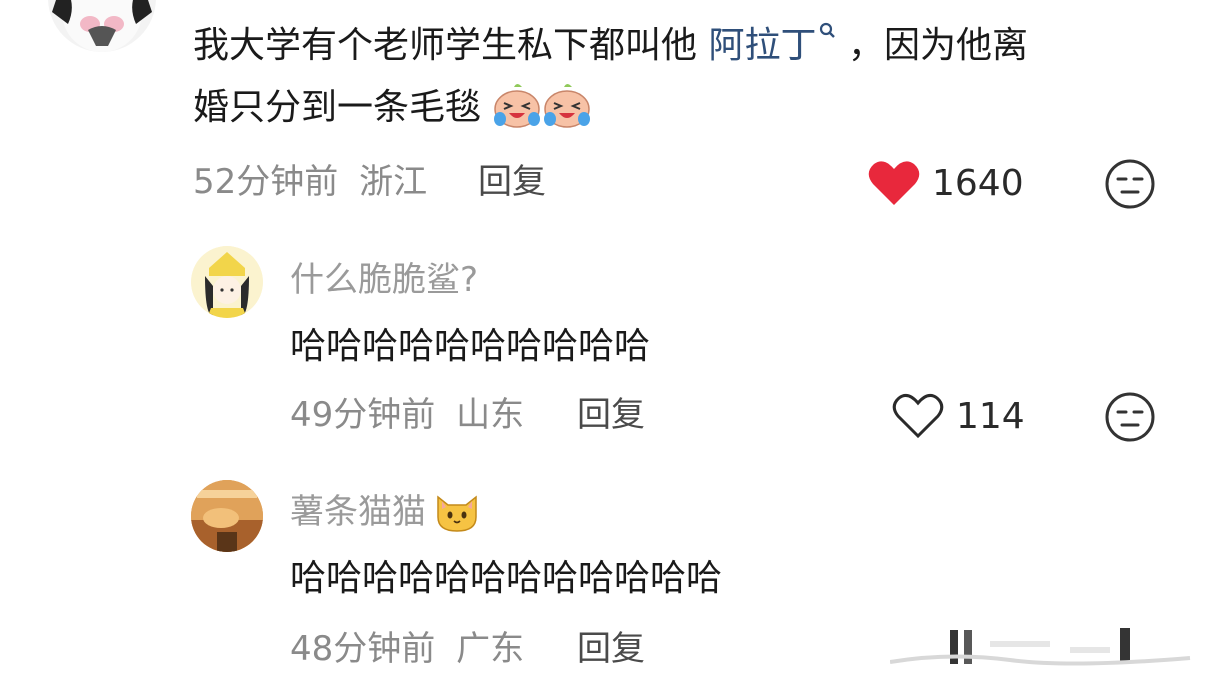 The width and height of the screenshot is (1206, 689). What do you see at coordinates (457, 513) in the screenshot?
I see `cat-emoji-icon` at bounding box center [457, 513].